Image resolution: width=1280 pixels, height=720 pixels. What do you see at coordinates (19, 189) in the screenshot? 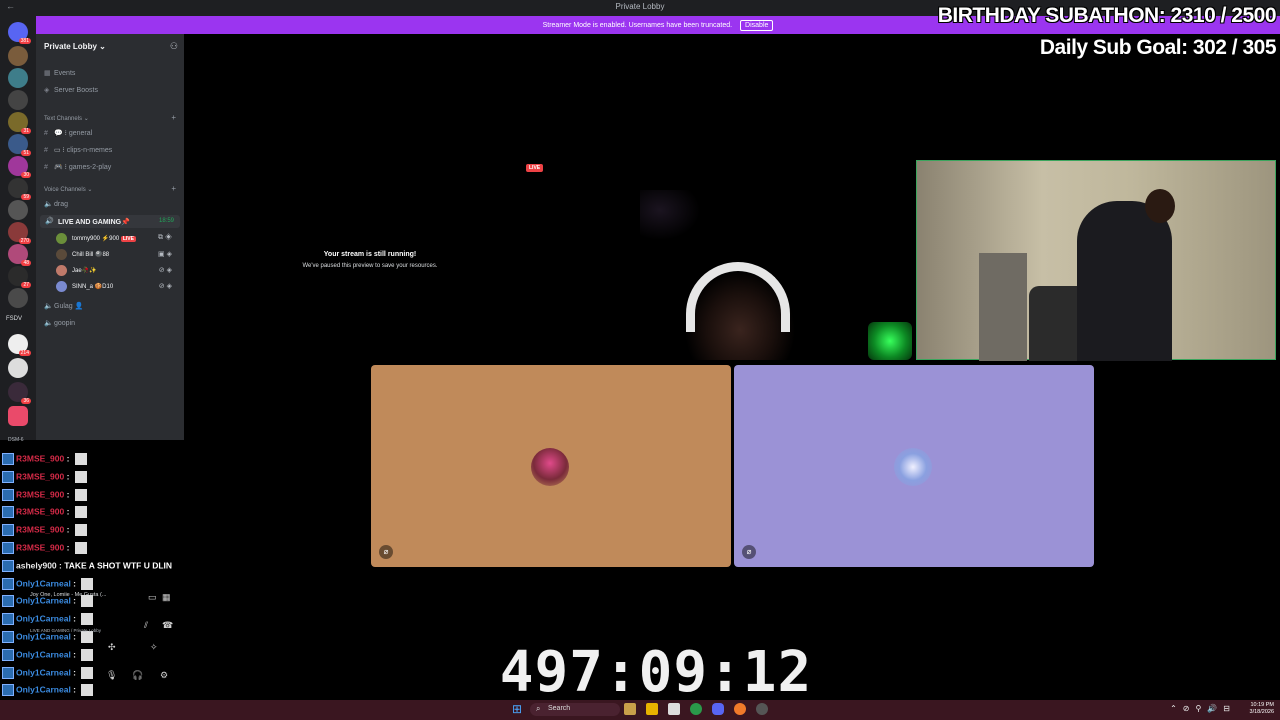
I see `server-icon: 59` at bounding box center [19, 189].